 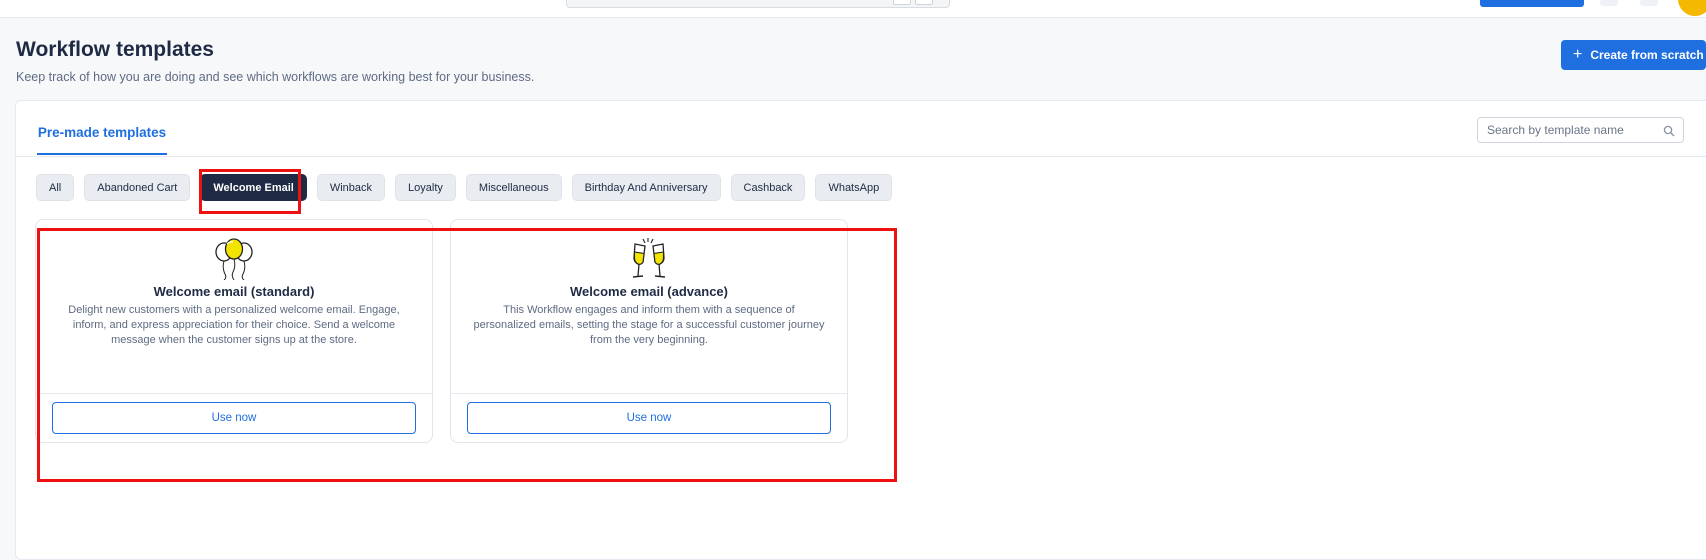 What do you see at coordinates (649, 291) in the screenshot?
I see `card-title: Welcome email (advance)` at bounding box center [649, 291].